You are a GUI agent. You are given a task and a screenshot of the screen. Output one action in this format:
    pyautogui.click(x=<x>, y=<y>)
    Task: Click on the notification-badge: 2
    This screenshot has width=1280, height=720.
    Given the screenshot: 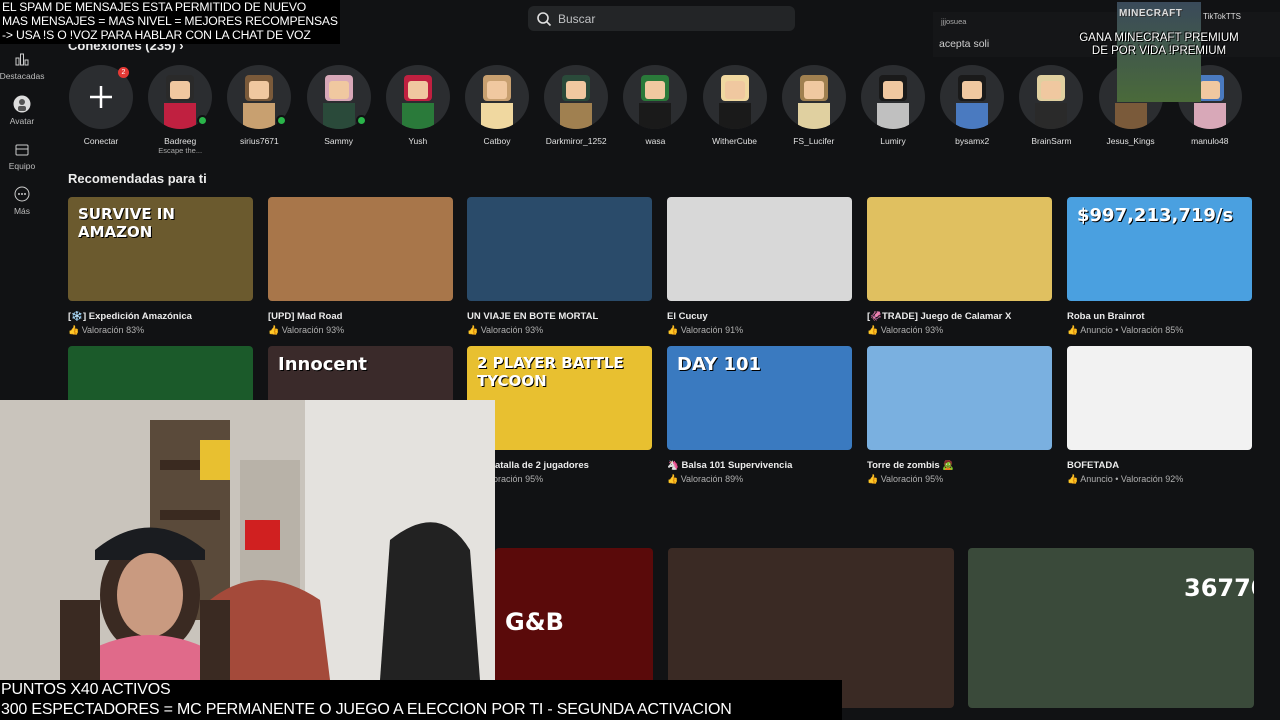 What is the action you would take?
    pyautogui.click(x=123, y=72)
    